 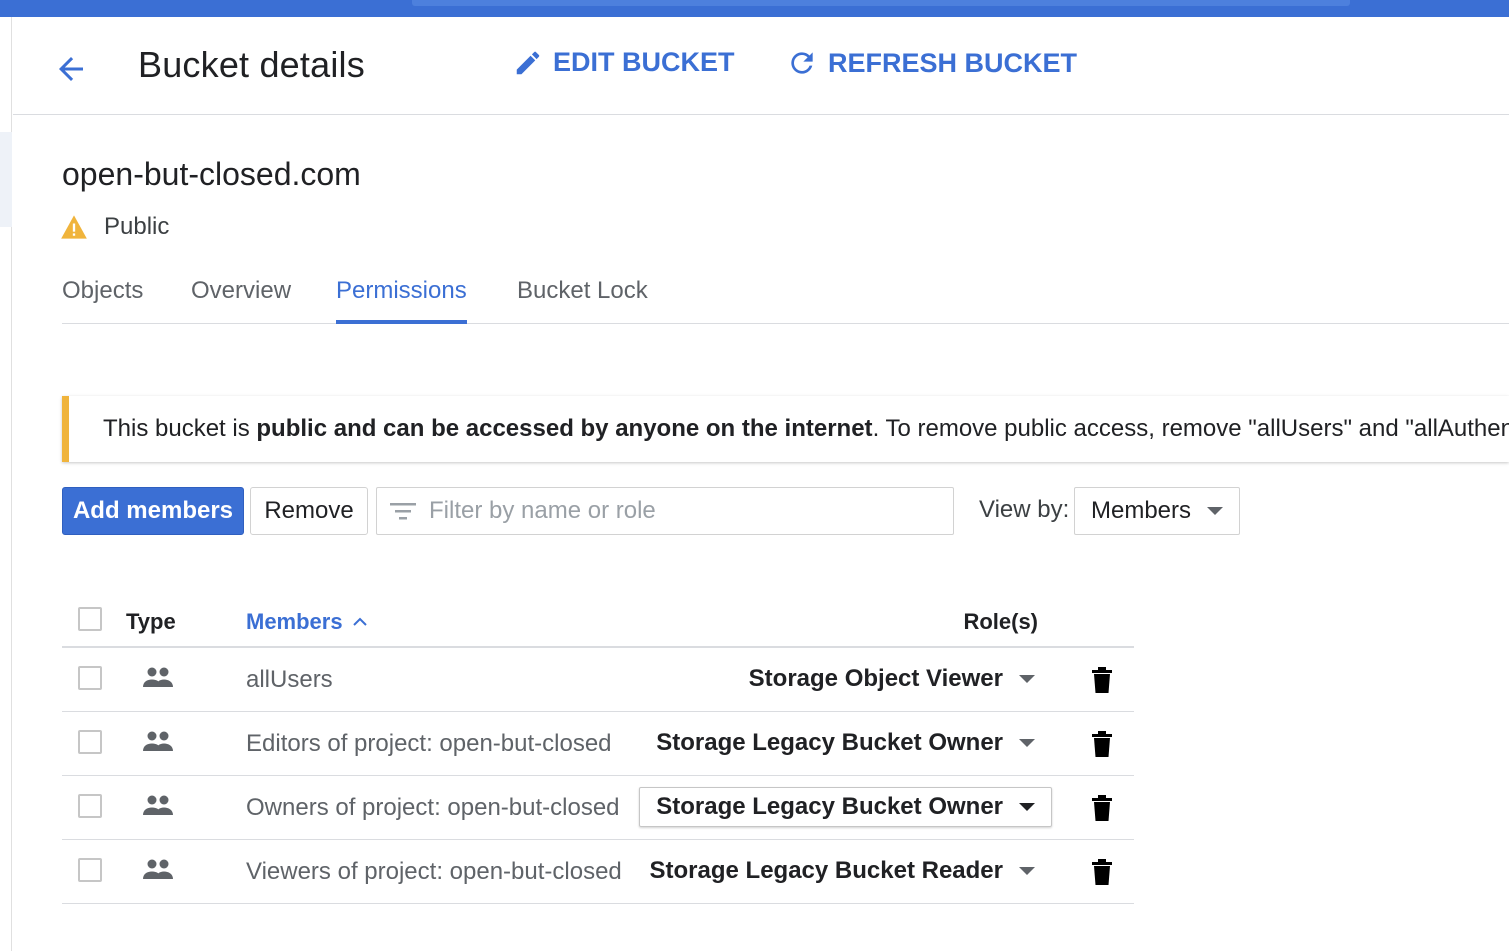 What do you see at coordinates (1000, 621) in the screenshot?
I see `roles-column-header: Role(s)` at bounding box center [1000, 621].